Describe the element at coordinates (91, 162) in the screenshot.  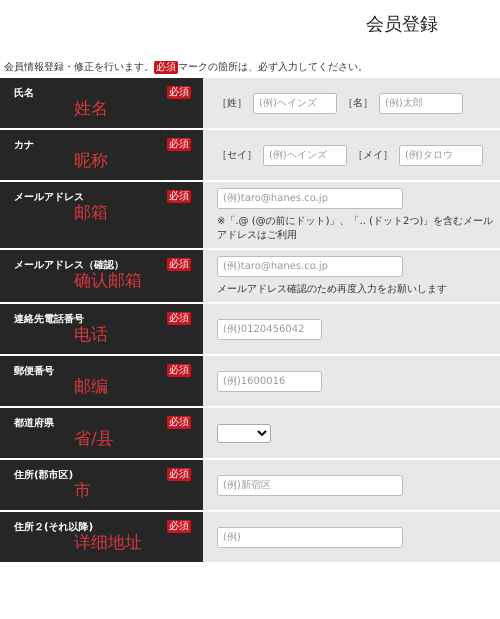
I see `annotation-text: 昵称` at that location.